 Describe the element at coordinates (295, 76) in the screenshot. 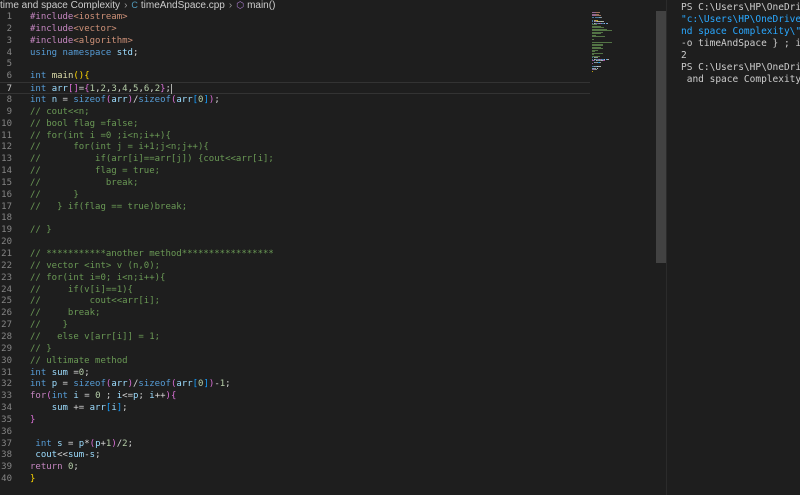

I see `code-line: 6 int main(){` at that location.